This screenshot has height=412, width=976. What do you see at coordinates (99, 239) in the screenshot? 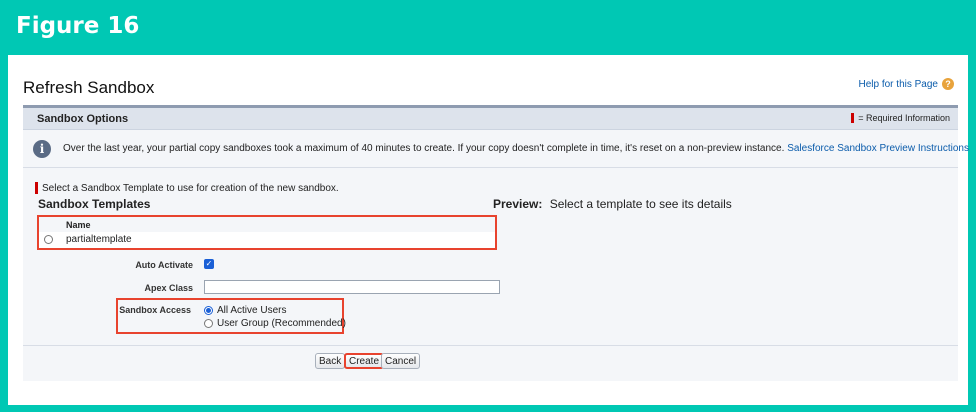
I see `template-name: partialtemplate` at bounding box center [99, 239].